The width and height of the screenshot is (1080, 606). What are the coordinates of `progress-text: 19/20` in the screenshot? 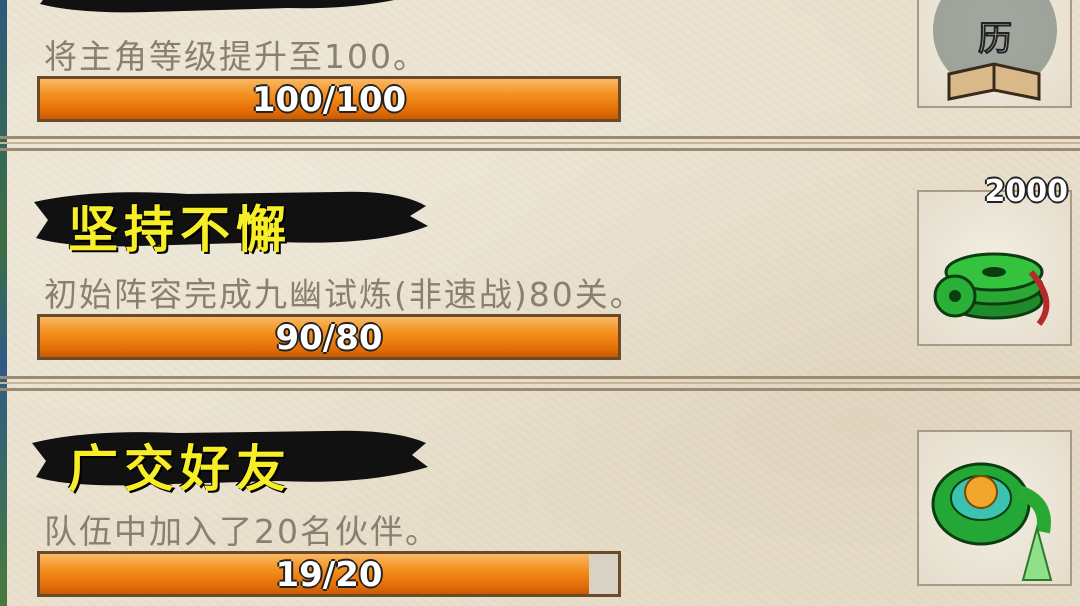 It's located at (329, 575).